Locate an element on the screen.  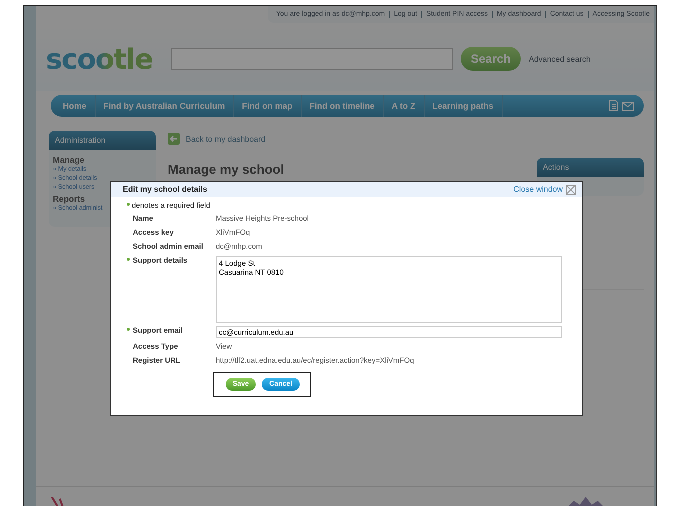
section-heading: Reports is located at coordinates (69, 199).